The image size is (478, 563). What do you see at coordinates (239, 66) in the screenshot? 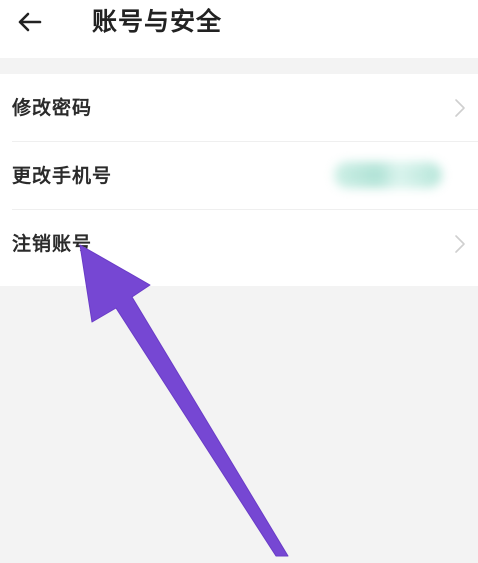
I see `section-gap` at bounding box center [239, 66].